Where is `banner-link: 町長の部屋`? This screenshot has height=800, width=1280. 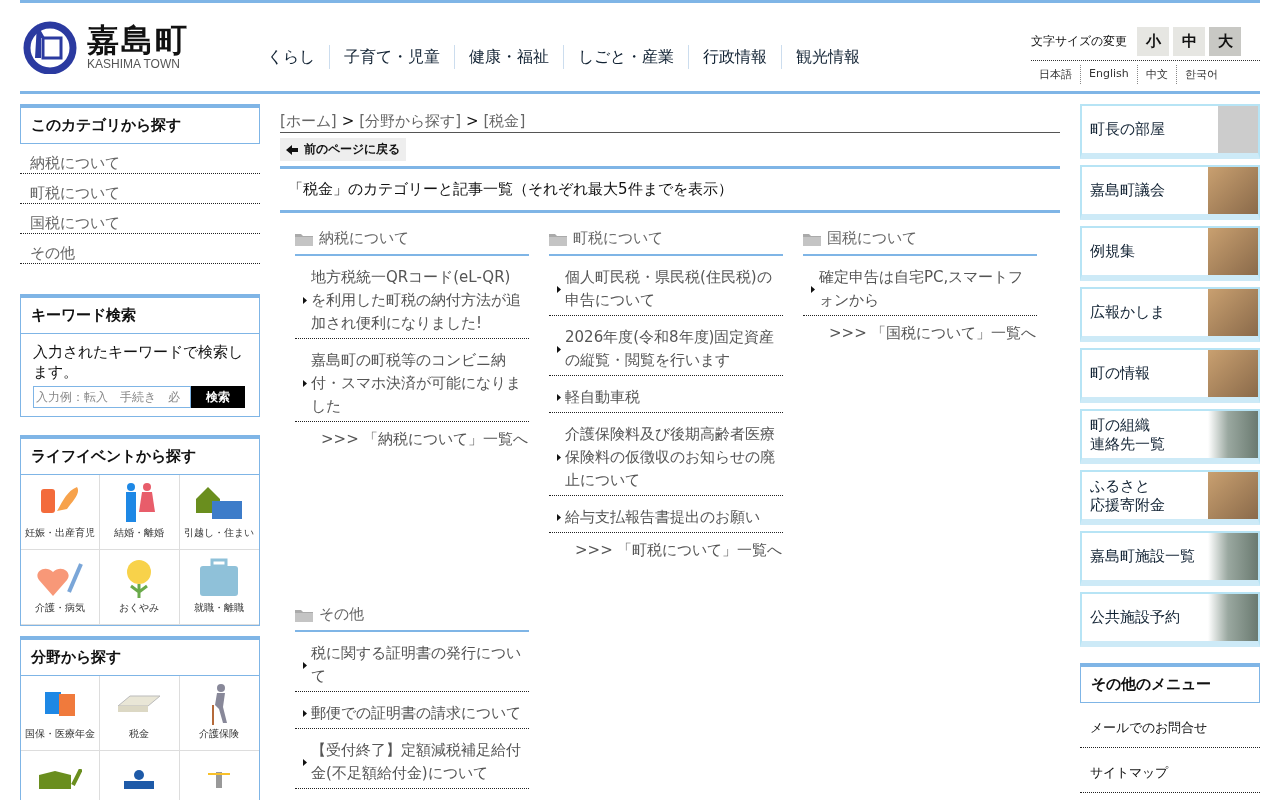
banner-link: 町長の部屋 is located at coordinates (1170, 131).